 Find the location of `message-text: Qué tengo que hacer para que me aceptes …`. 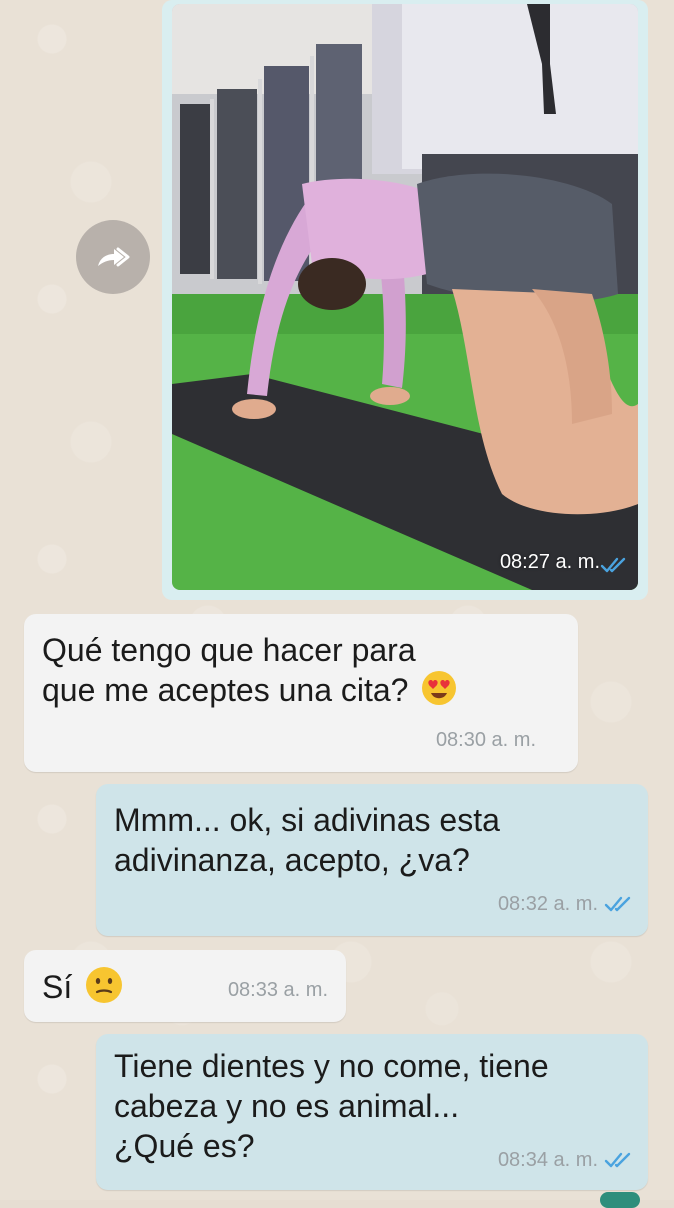

message-text: Qué tengo que hacer para que me aceptes … is located at coordinates (229, 670).